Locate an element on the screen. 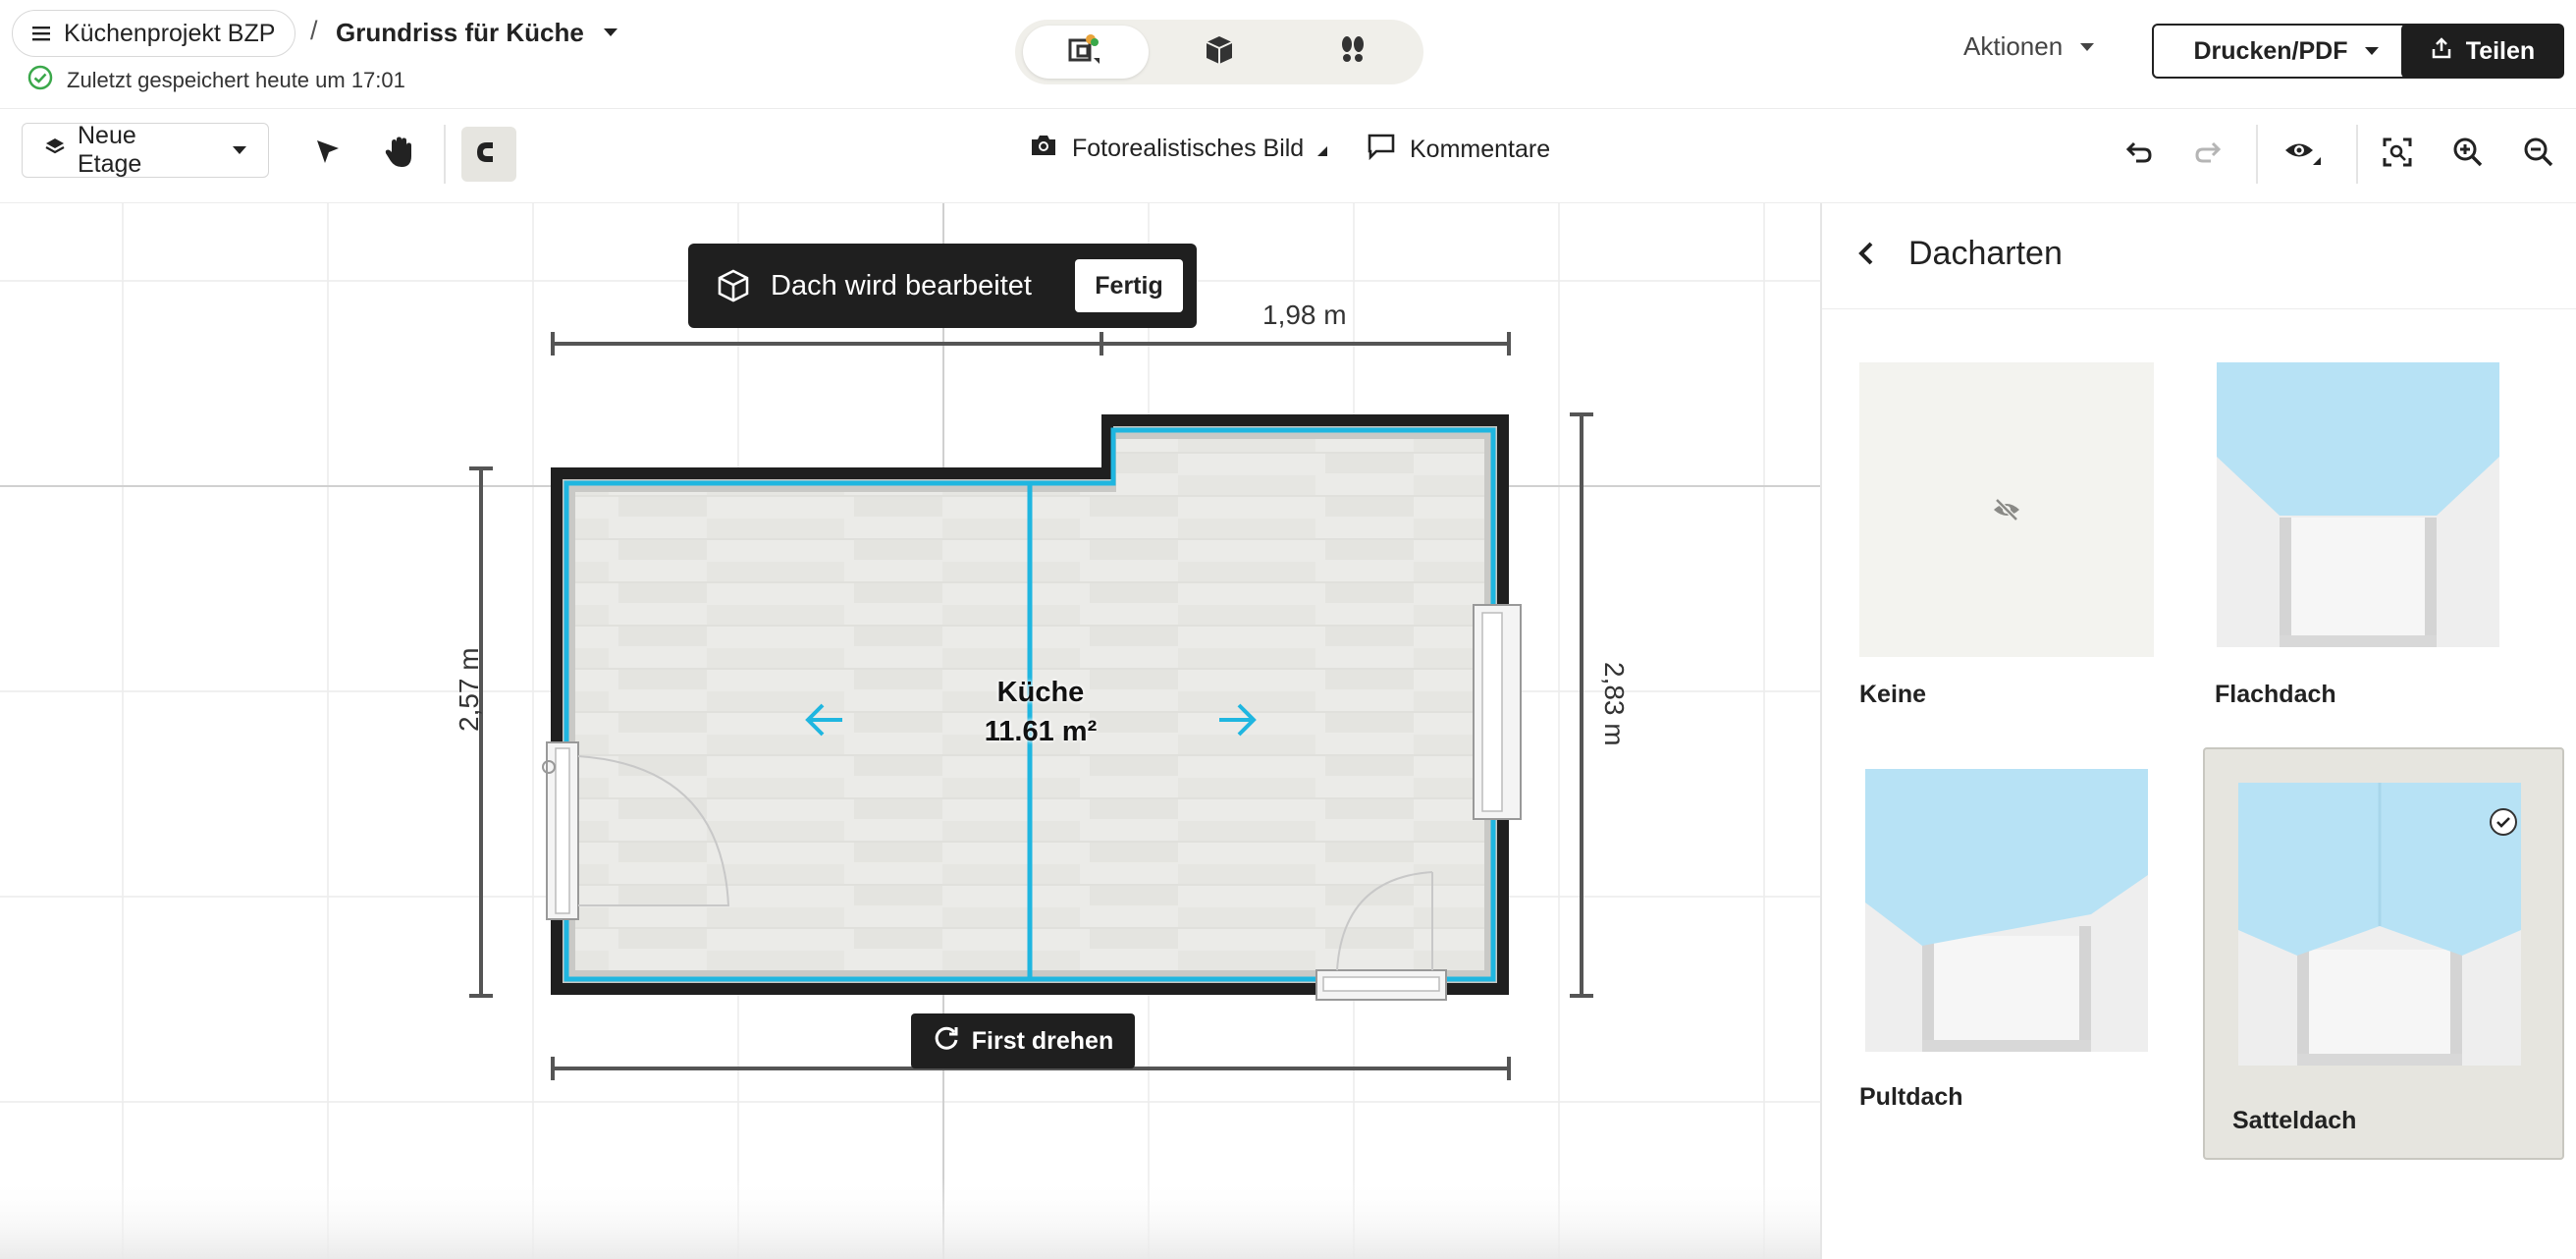 Image resolution: width=2576 pixels, height=1259 pixels. view-mode-switch is located at coordinates (1219, 52).